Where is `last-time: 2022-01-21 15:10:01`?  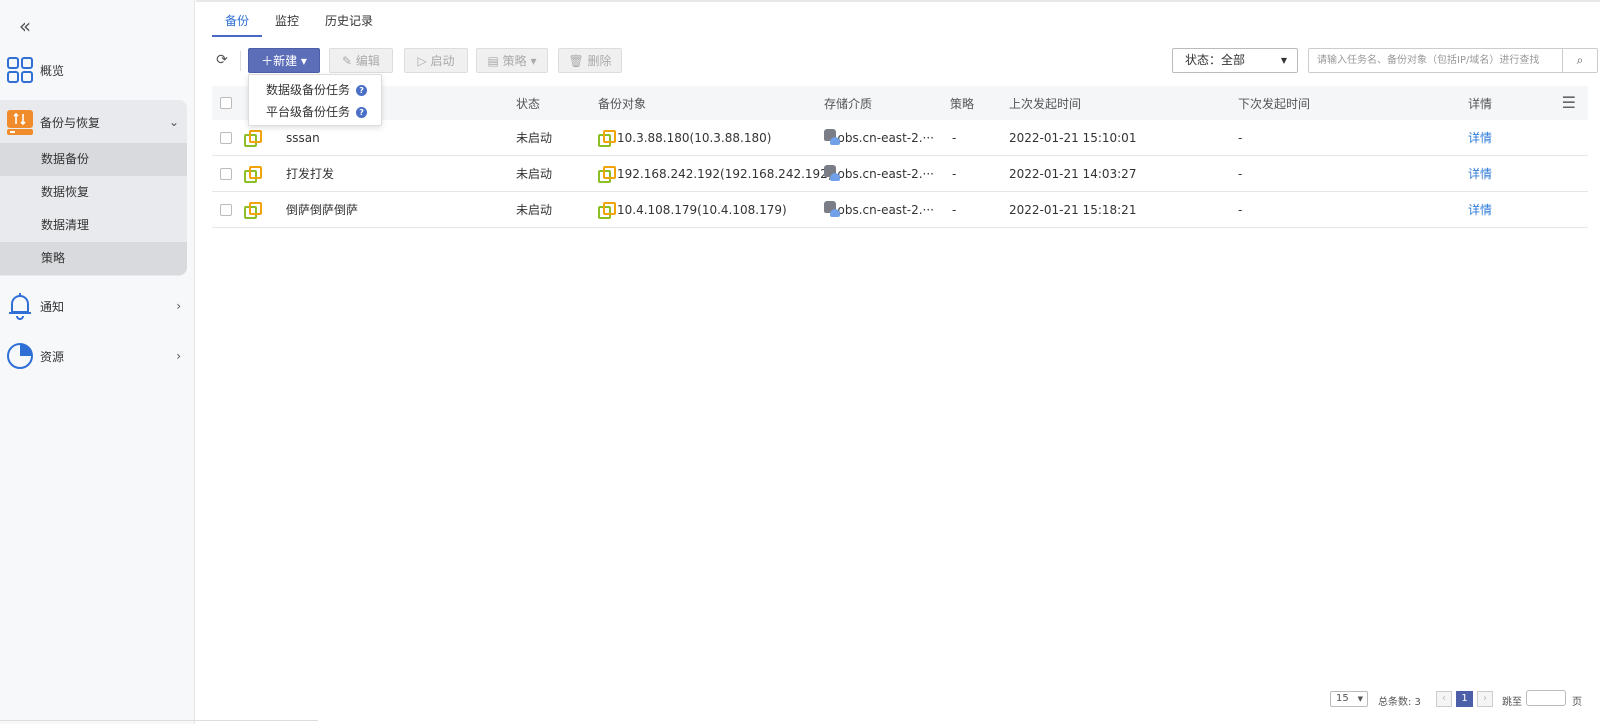 last-time: 2022-01-21 15:10:01 is located at coordinates (1073, 137).